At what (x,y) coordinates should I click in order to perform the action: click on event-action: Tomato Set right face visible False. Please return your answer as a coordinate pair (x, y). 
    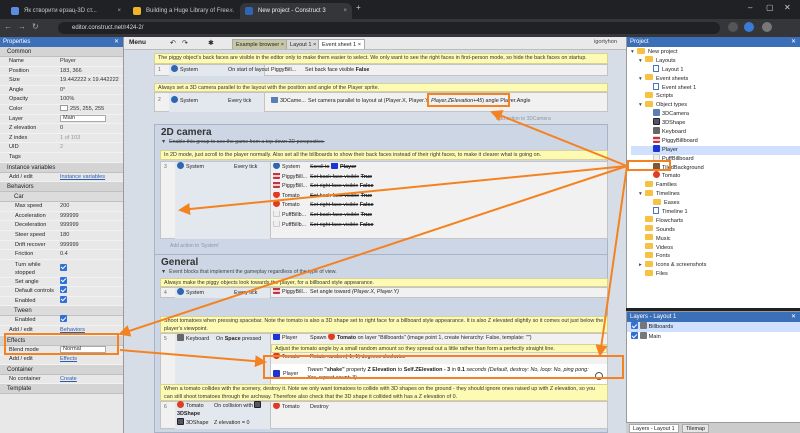
    Looking at the image, I should click on (439, 206).